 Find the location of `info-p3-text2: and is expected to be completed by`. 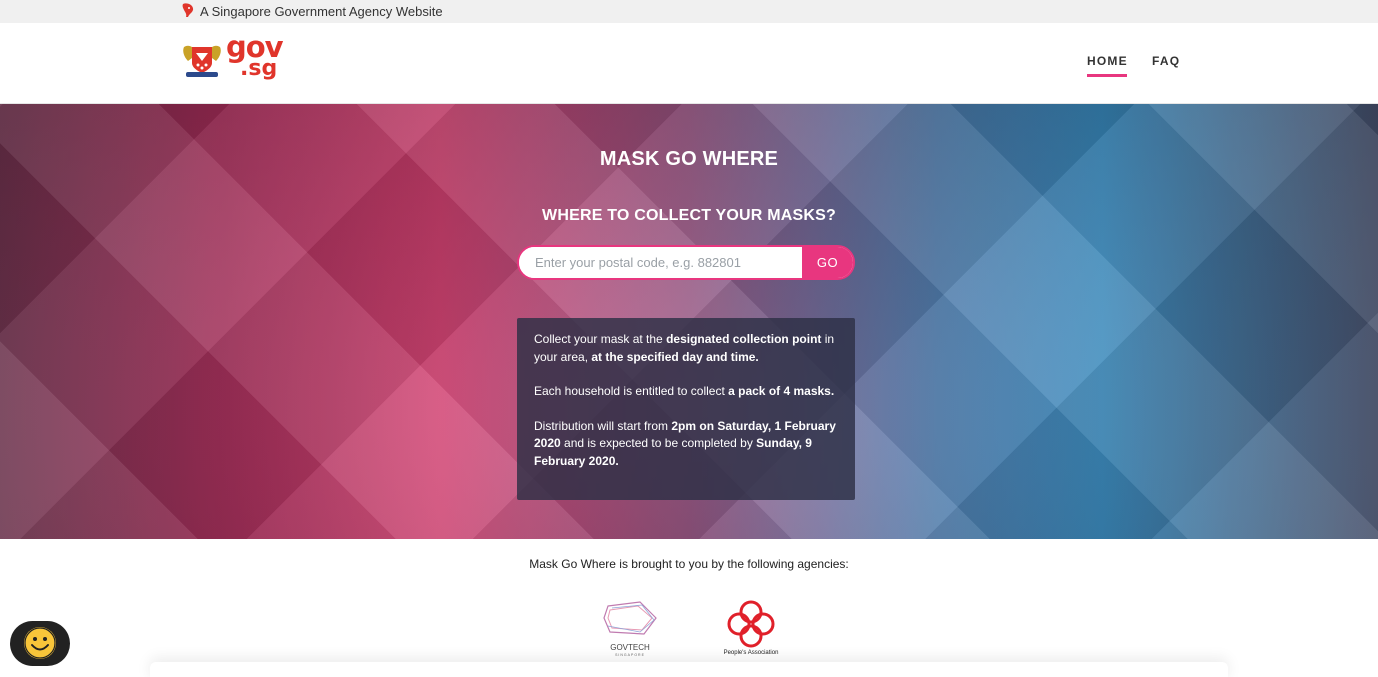

info-p3-text2: and is expected to be completed by is located at coordinates (658, 443).